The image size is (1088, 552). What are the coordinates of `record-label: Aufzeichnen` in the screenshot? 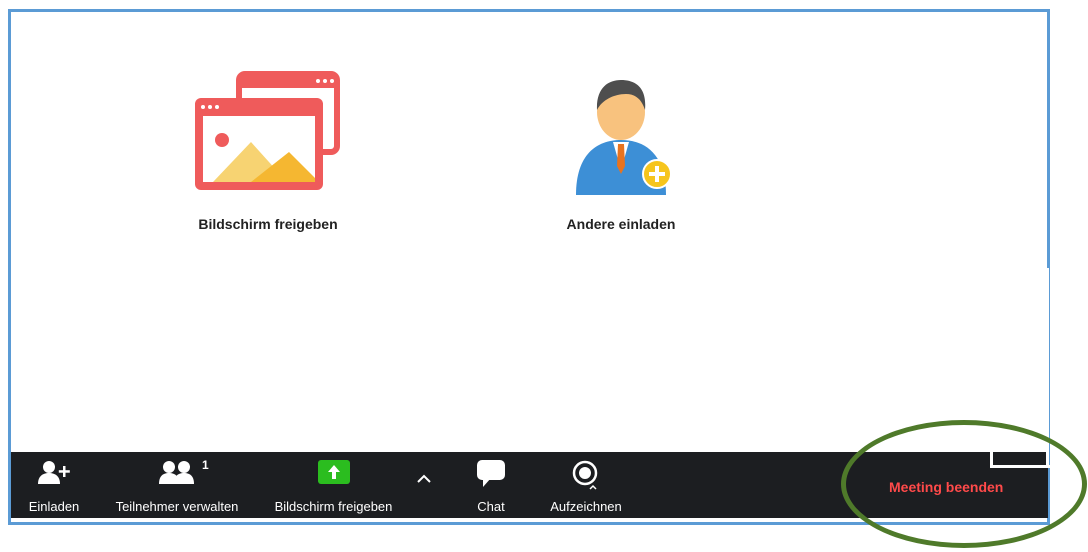 It's located at (586, 506).